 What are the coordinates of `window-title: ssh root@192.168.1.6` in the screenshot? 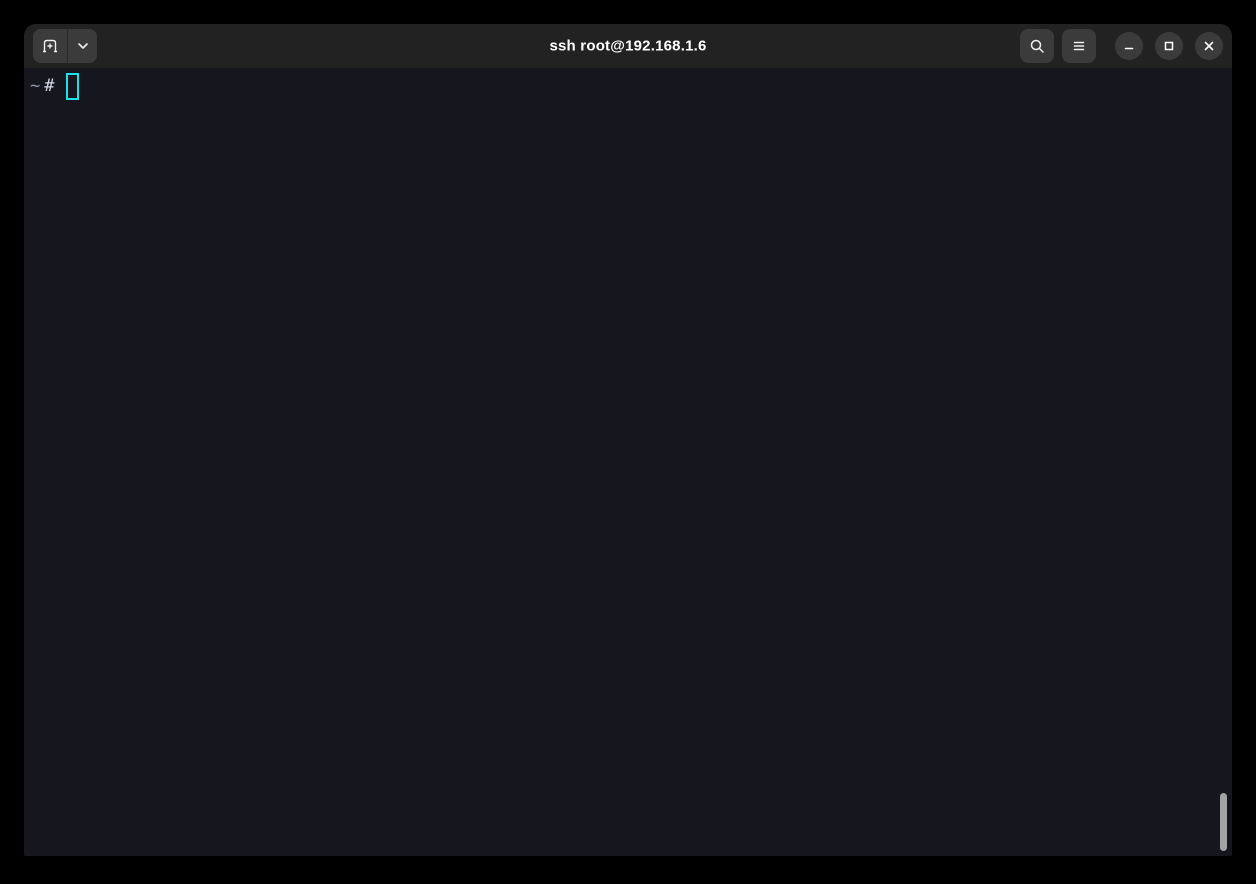 It's located at (628, 46).